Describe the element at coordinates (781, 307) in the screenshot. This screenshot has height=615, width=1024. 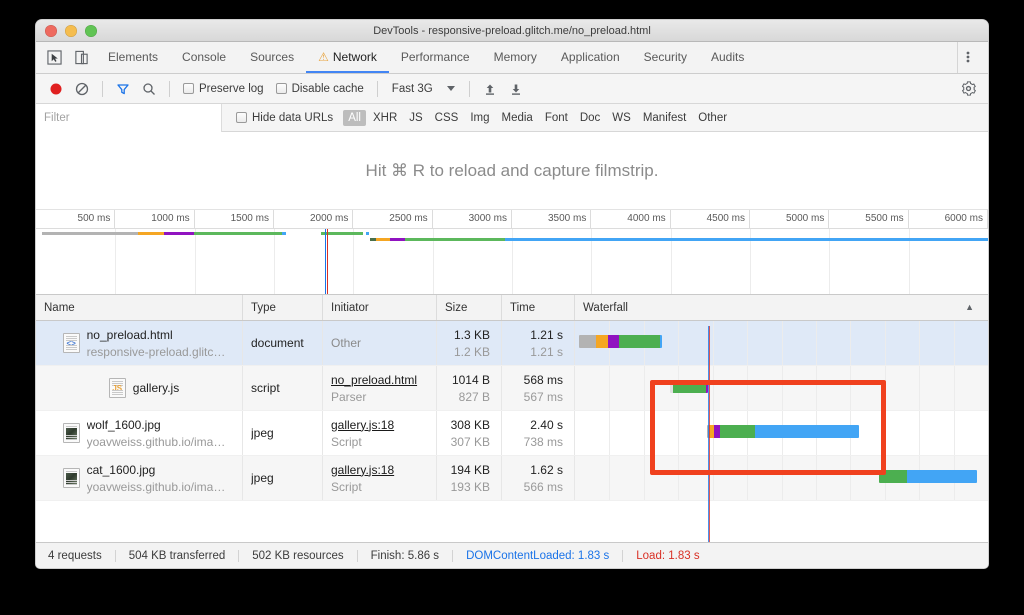
I see `column-header-waterfall: Waterfall ▲` at that location.